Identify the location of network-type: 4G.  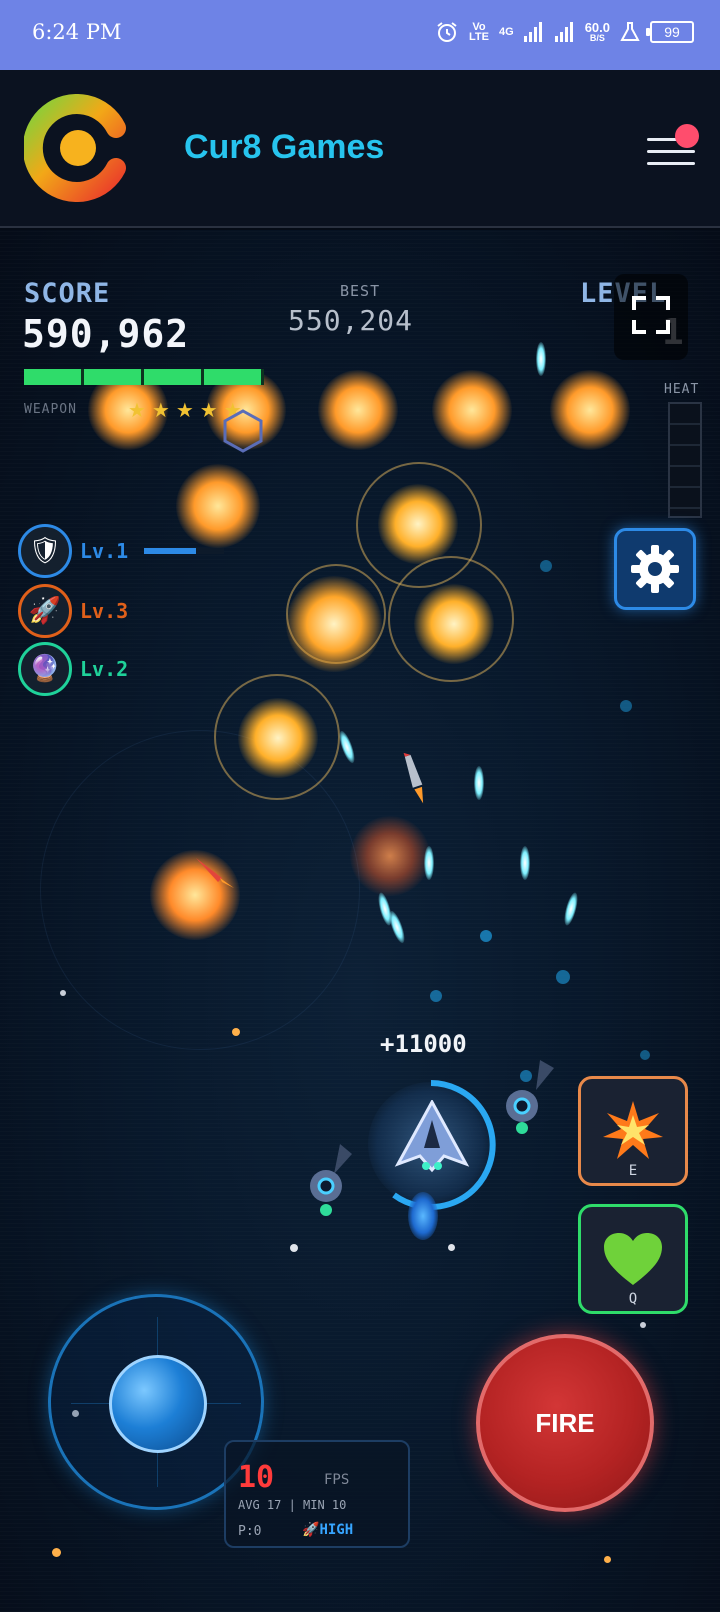
(506, 32).